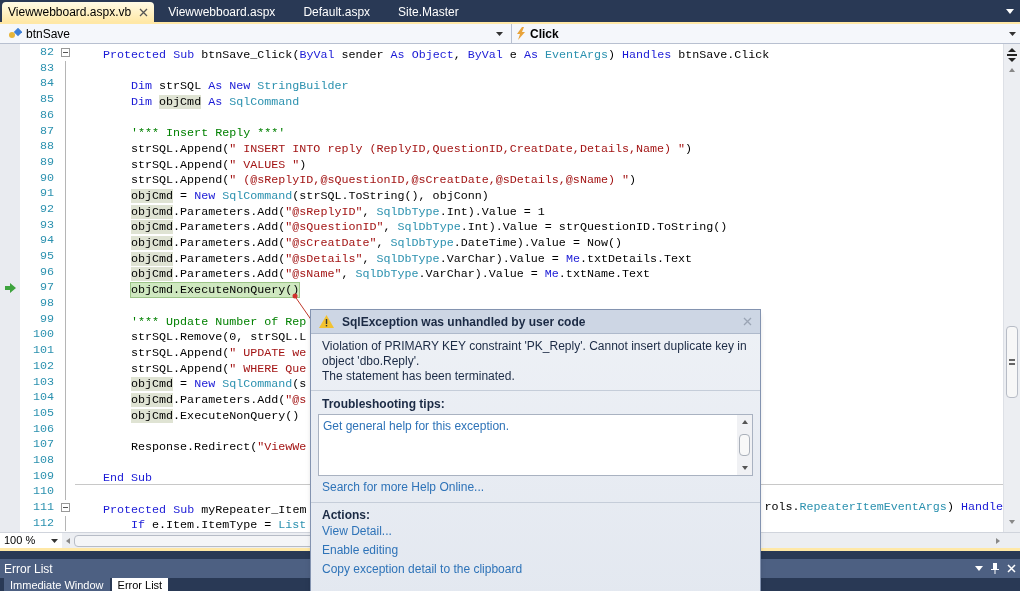  Describe the element at coordinates (46, 162) in the screenshot. I see `line-number: 89` at that location.